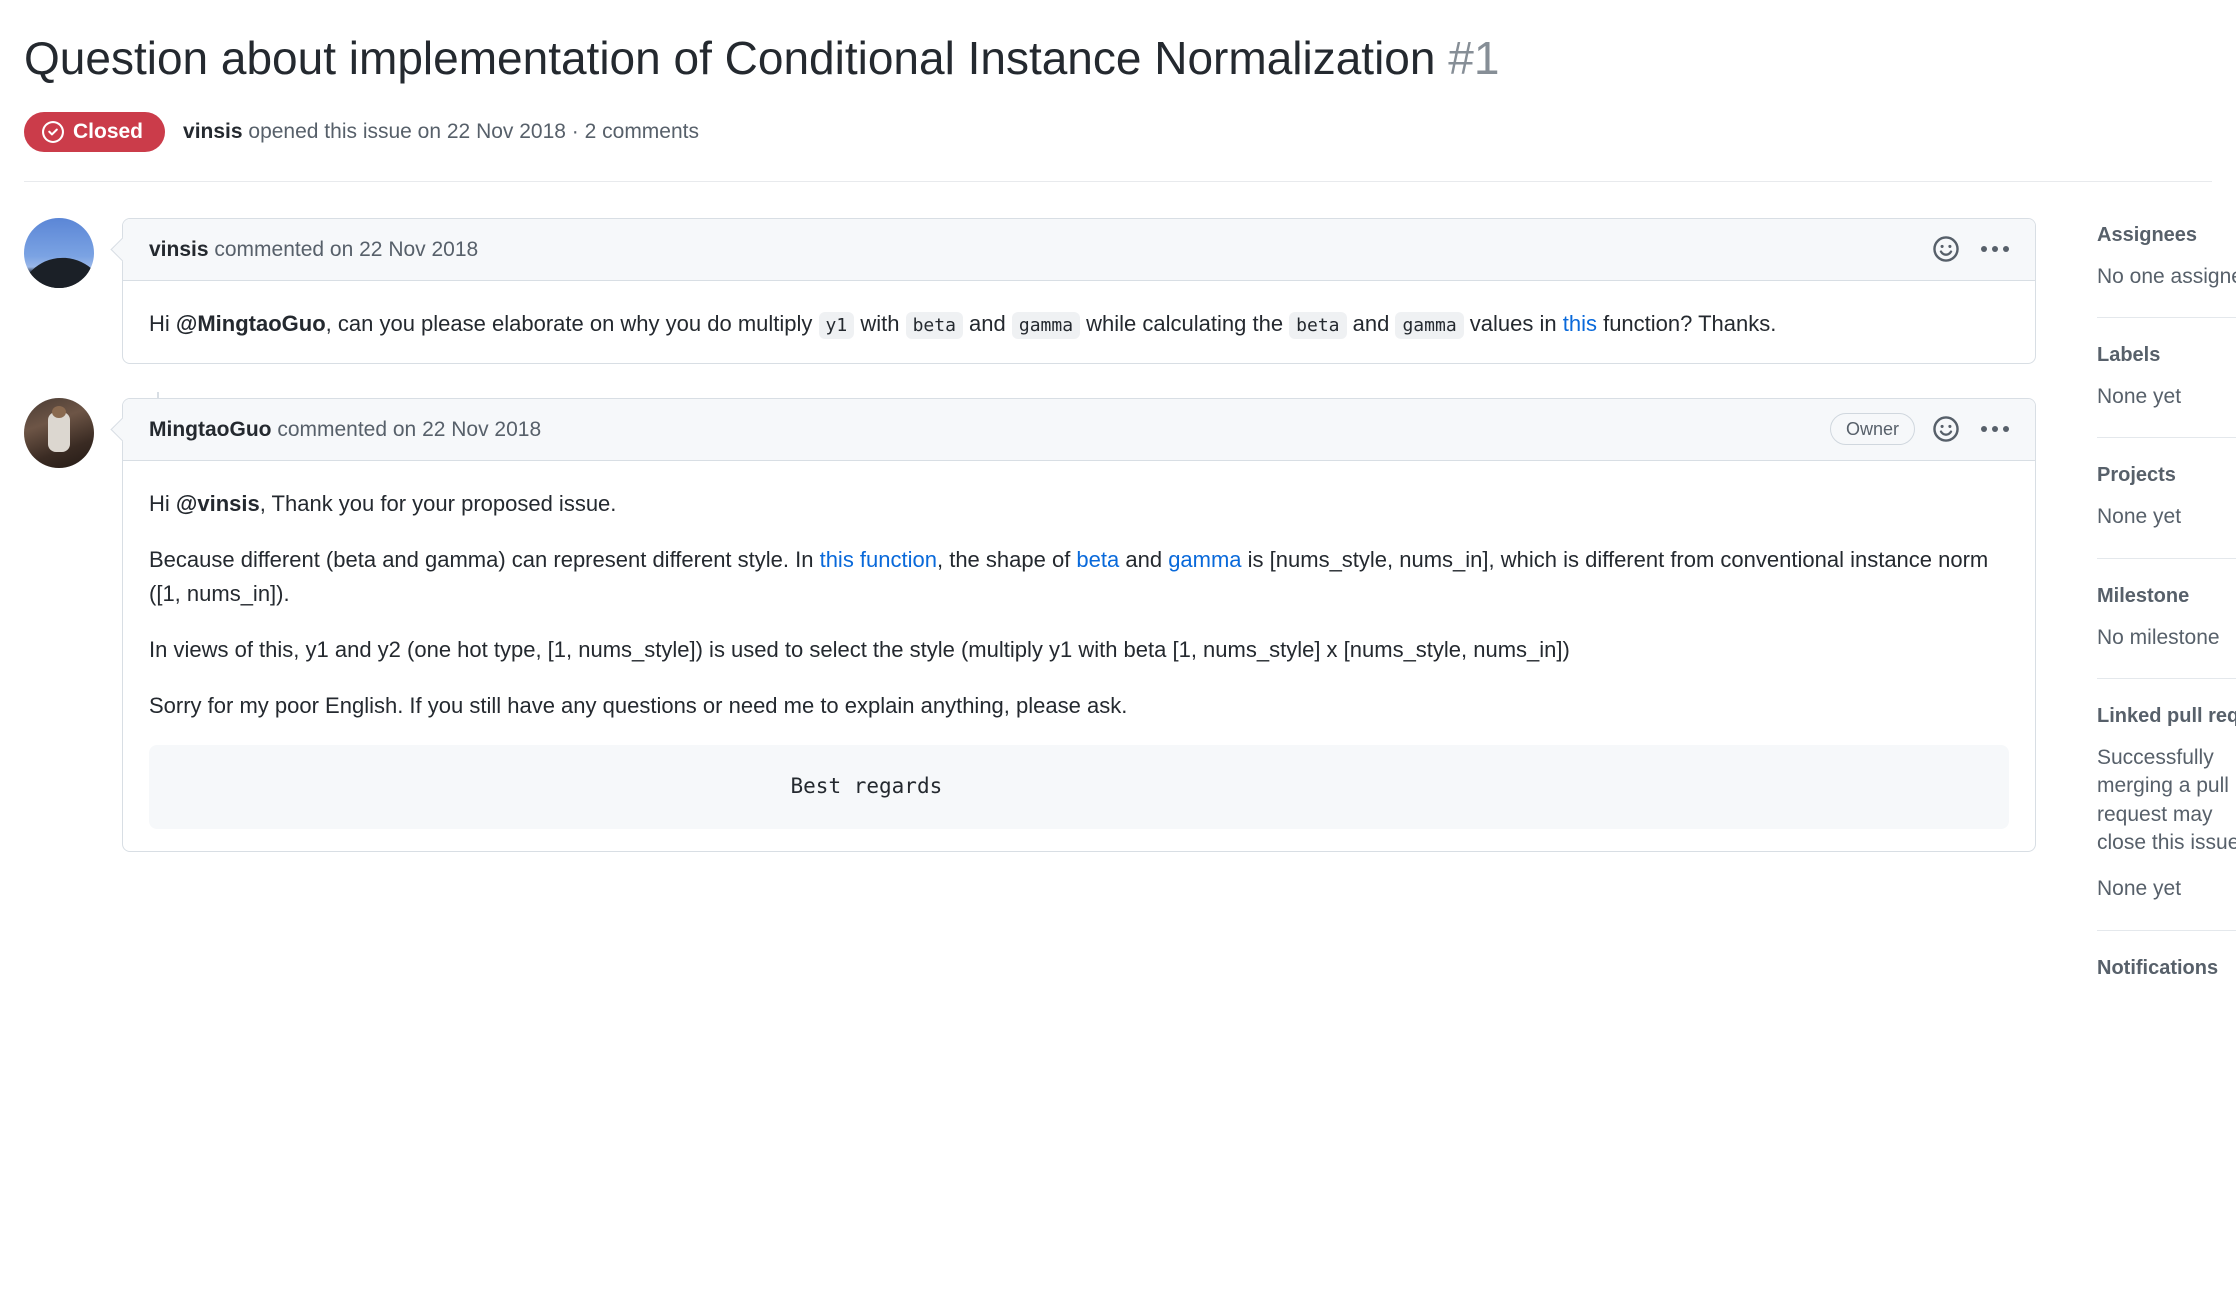 The image size is (2236, 1308). Describe the element at coordinates (2166, 276) in the screenshot. I see `sidebar-section-value: No one assigned` at that location.